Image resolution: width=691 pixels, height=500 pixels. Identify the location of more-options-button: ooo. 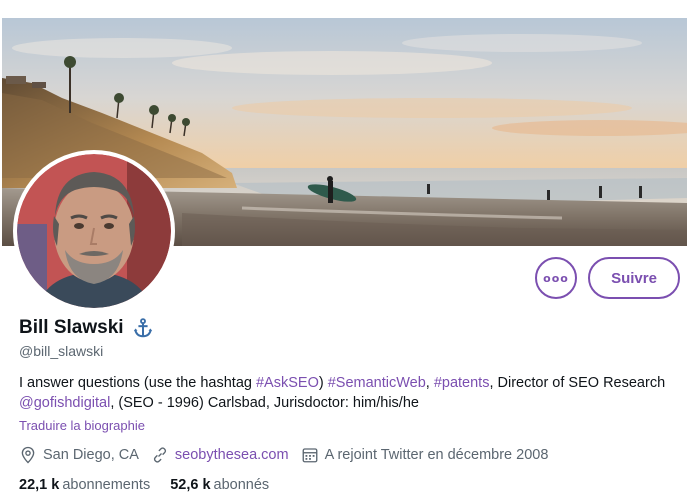
(556, 278).